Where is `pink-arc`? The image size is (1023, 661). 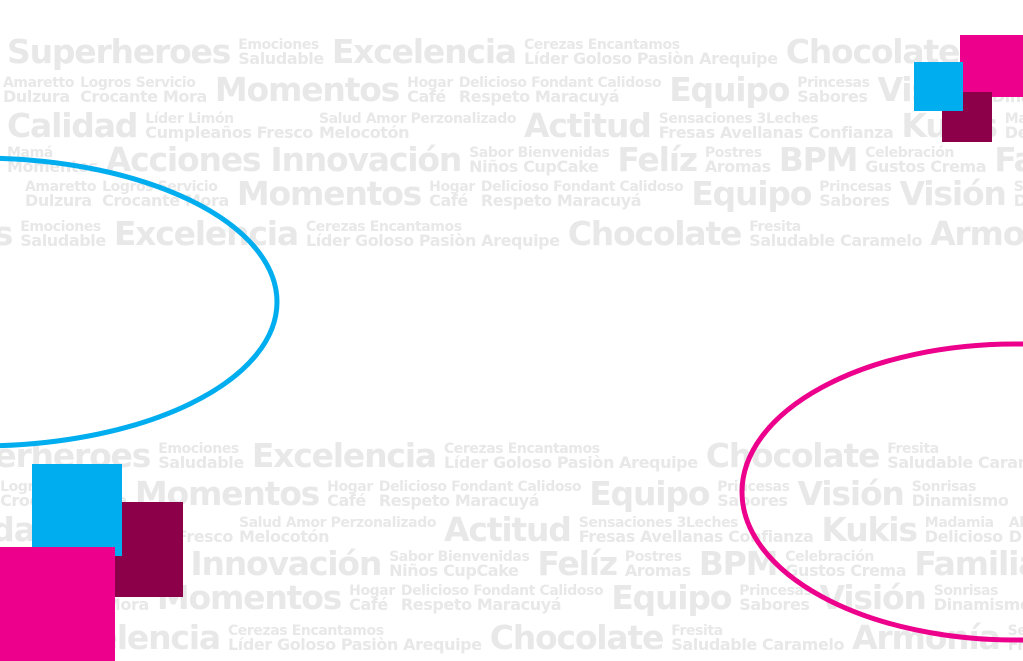 pink-arc is located at coordinates (881, 492).